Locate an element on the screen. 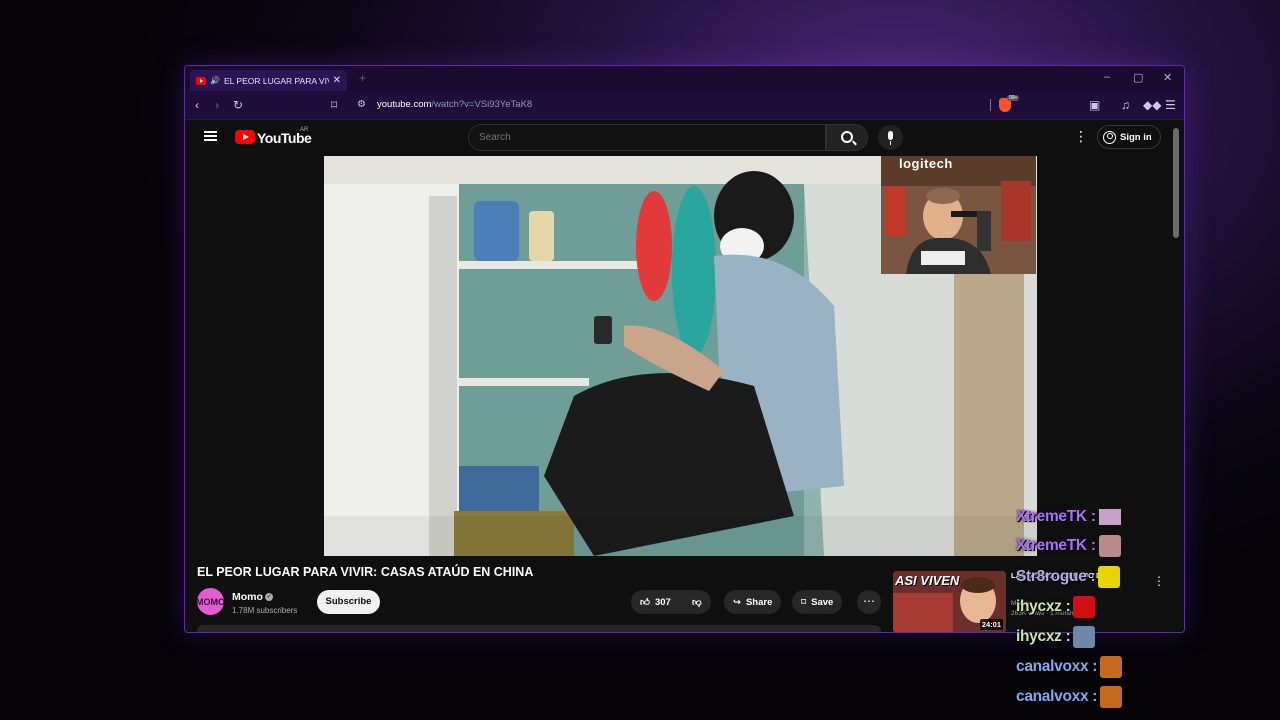  forward-icon: › is located at coordinates (217, 105).